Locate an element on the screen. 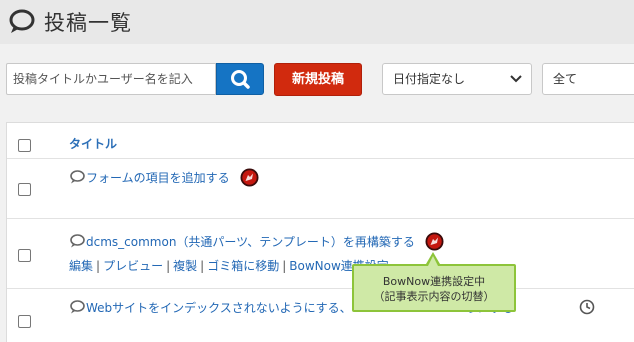  search-icon is located at coordinates (240, 79).